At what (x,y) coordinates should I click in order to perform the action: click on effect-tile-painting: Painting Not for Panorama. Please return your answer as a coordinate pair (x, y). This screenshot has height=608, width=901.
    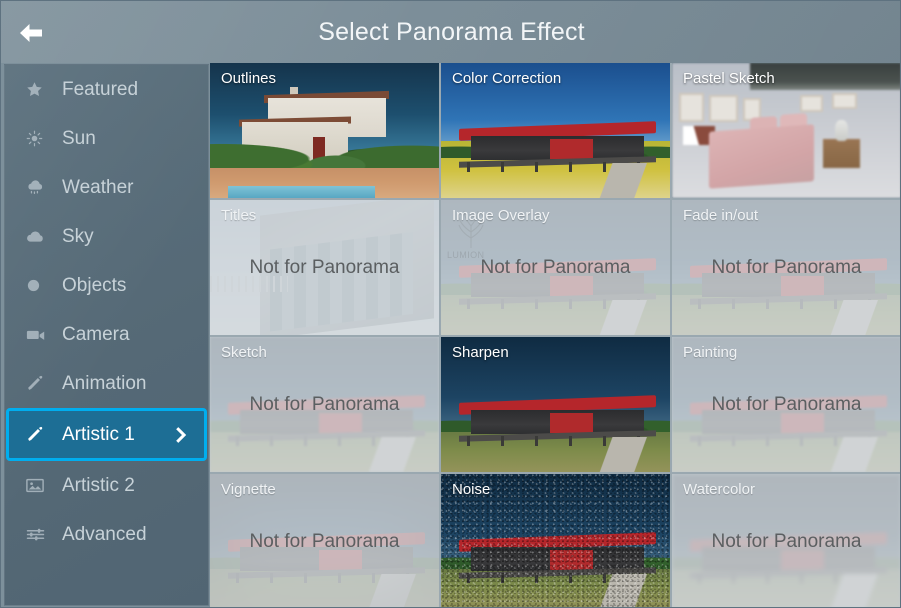
    Looking at the image, I should click on (786, 404).